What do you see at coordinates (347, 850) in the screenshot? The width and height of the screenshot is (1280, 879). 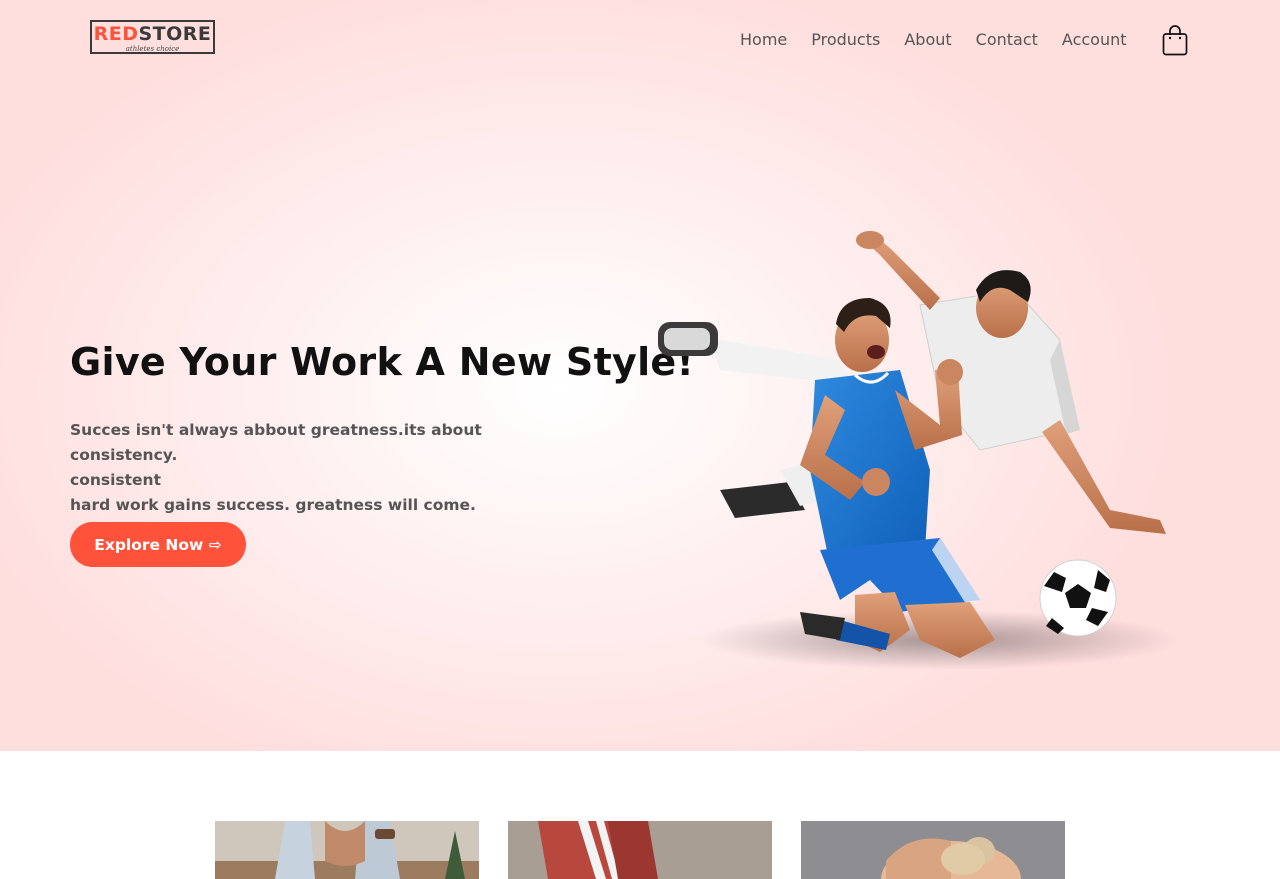 I see `category-jeans-image` at bounding box center [347, 850].